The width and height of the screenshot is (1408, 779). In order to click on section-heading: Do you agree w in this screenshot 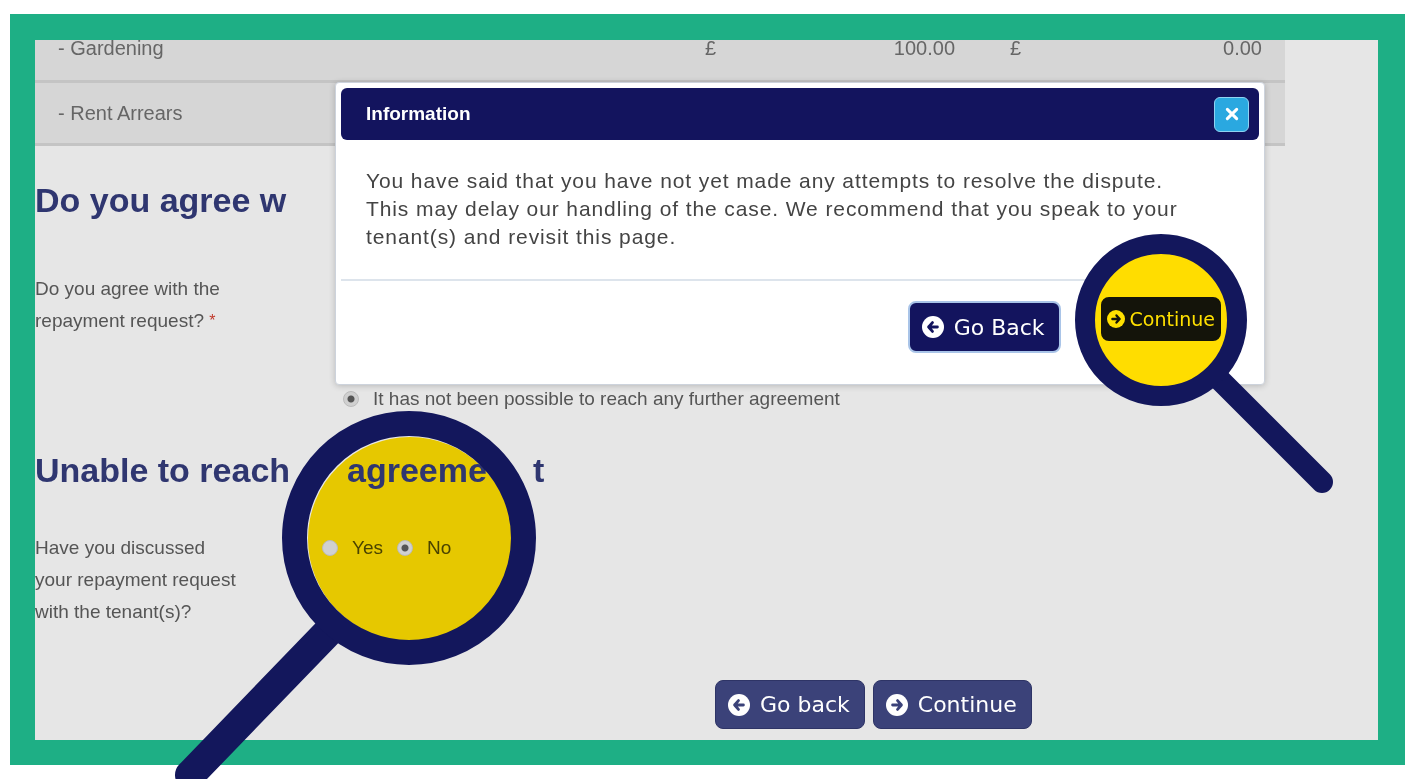, I will do `click(161, 200)`.